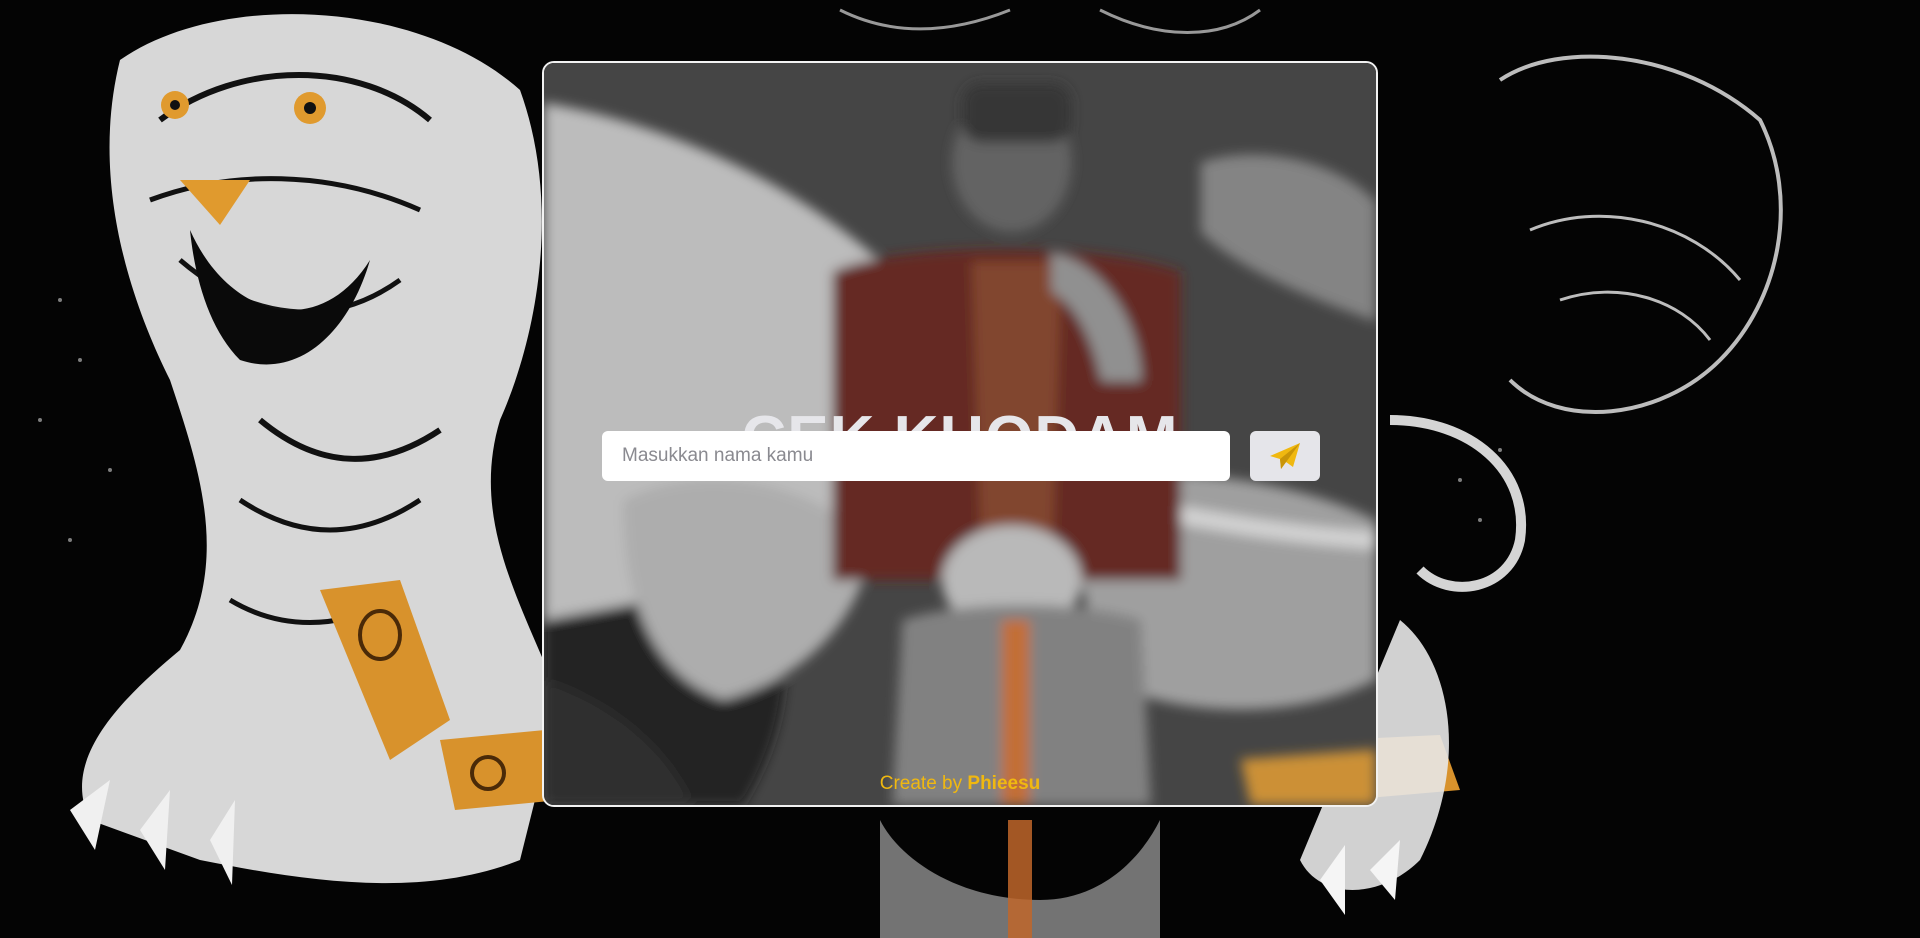 The image size is (1920, 938). I want to click on paper-plane-icon, so click(1285, 456).